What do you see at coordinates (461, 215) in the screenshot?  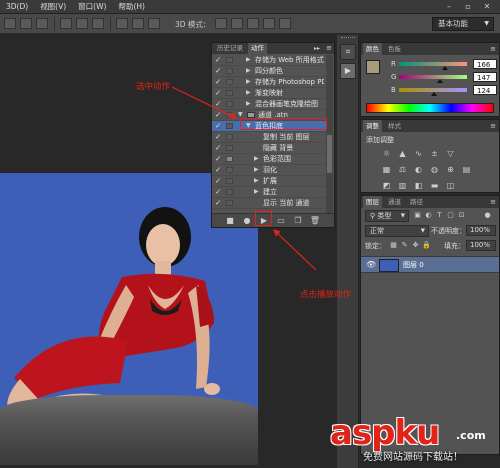 I see `smart-object-filter-icon: ⊡` at bounding box center [461, 215].